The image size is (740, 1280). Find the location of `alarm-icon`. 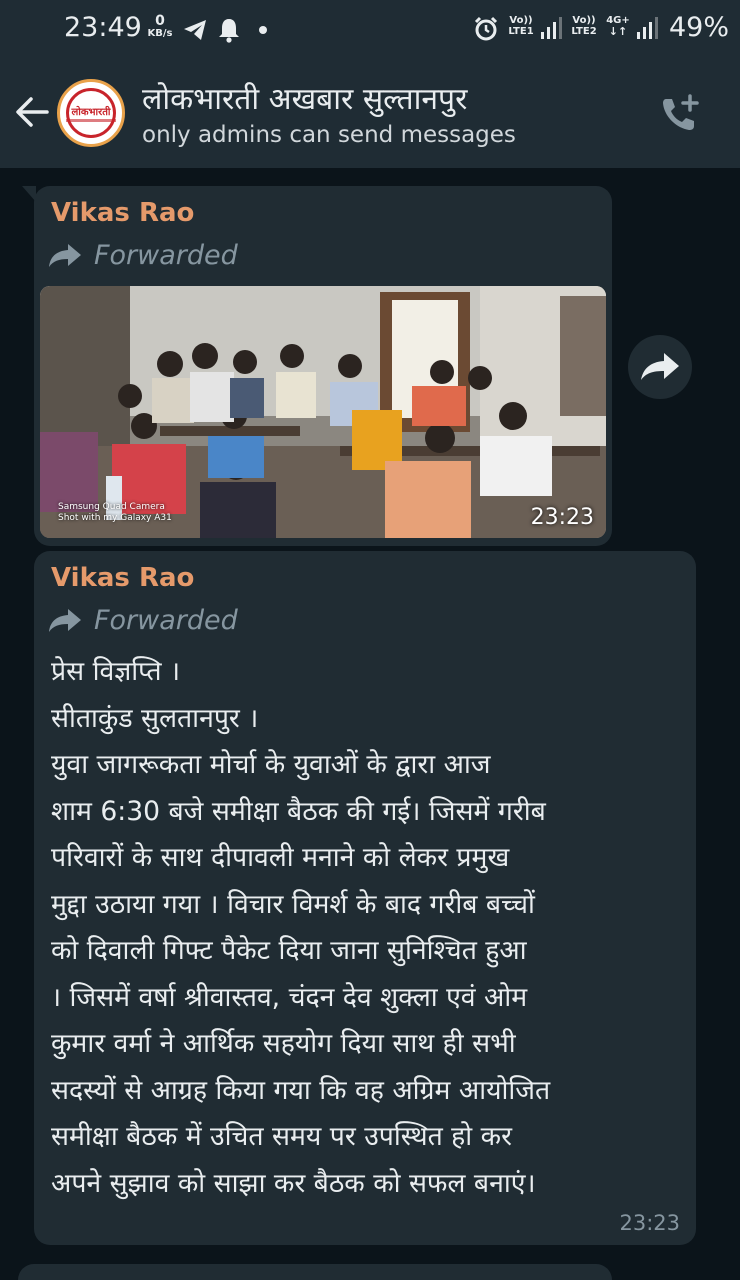

alarm-icon is located at coordinates (486, 28).